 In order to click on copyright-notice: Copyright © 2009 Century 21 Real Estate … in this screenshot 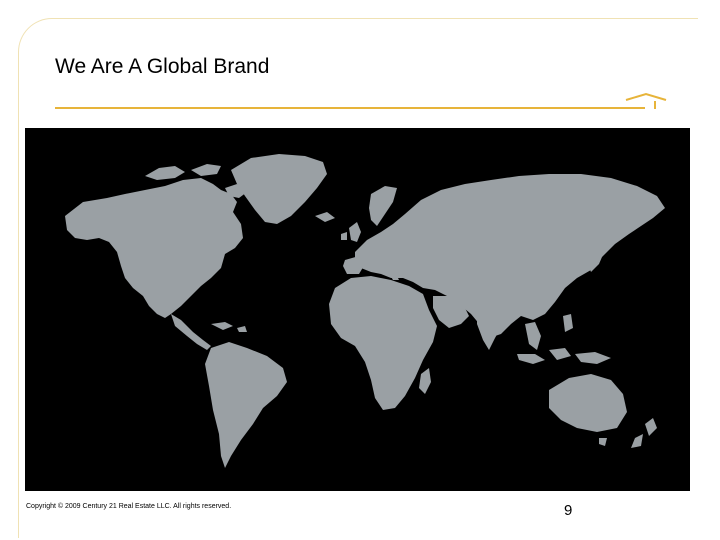, I will do `click(129, 506)`.